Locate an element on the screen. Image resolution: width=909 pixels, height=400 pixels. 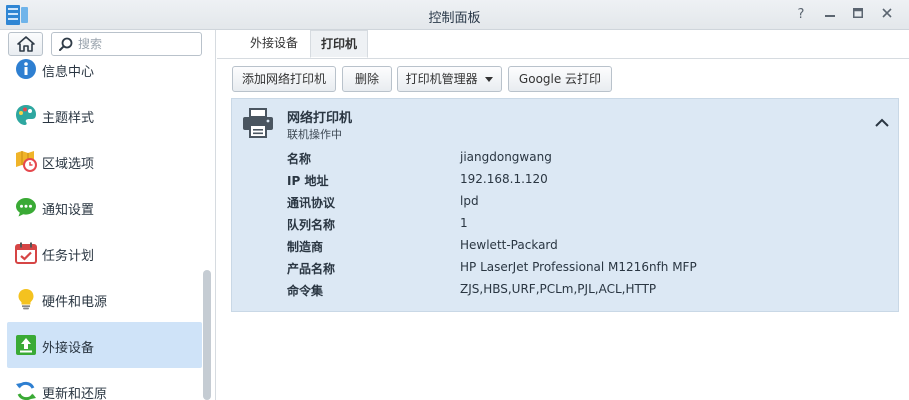
google-cloud-print-button: Google 云打印 is located at coordinates (560, 79).